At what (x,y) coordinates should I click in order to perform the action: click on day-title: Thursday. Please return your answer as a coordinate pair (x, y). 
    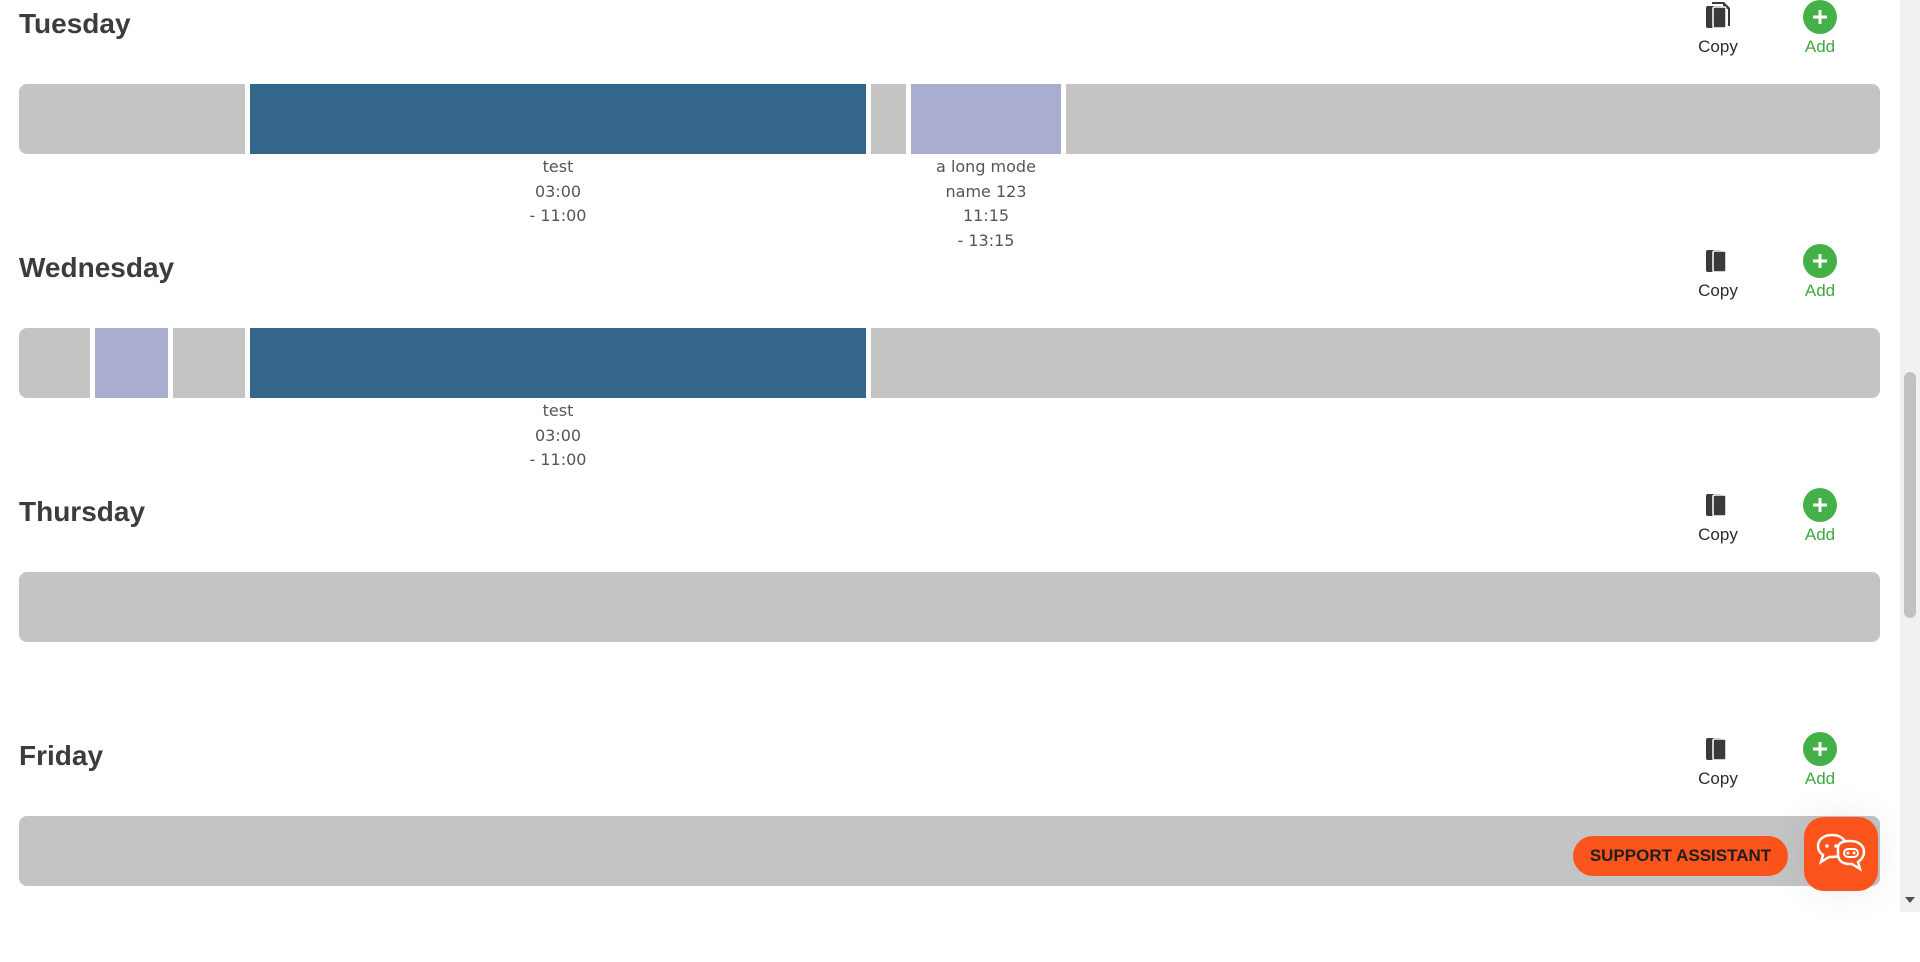
    Looking at the image, I should click on (82, 511).